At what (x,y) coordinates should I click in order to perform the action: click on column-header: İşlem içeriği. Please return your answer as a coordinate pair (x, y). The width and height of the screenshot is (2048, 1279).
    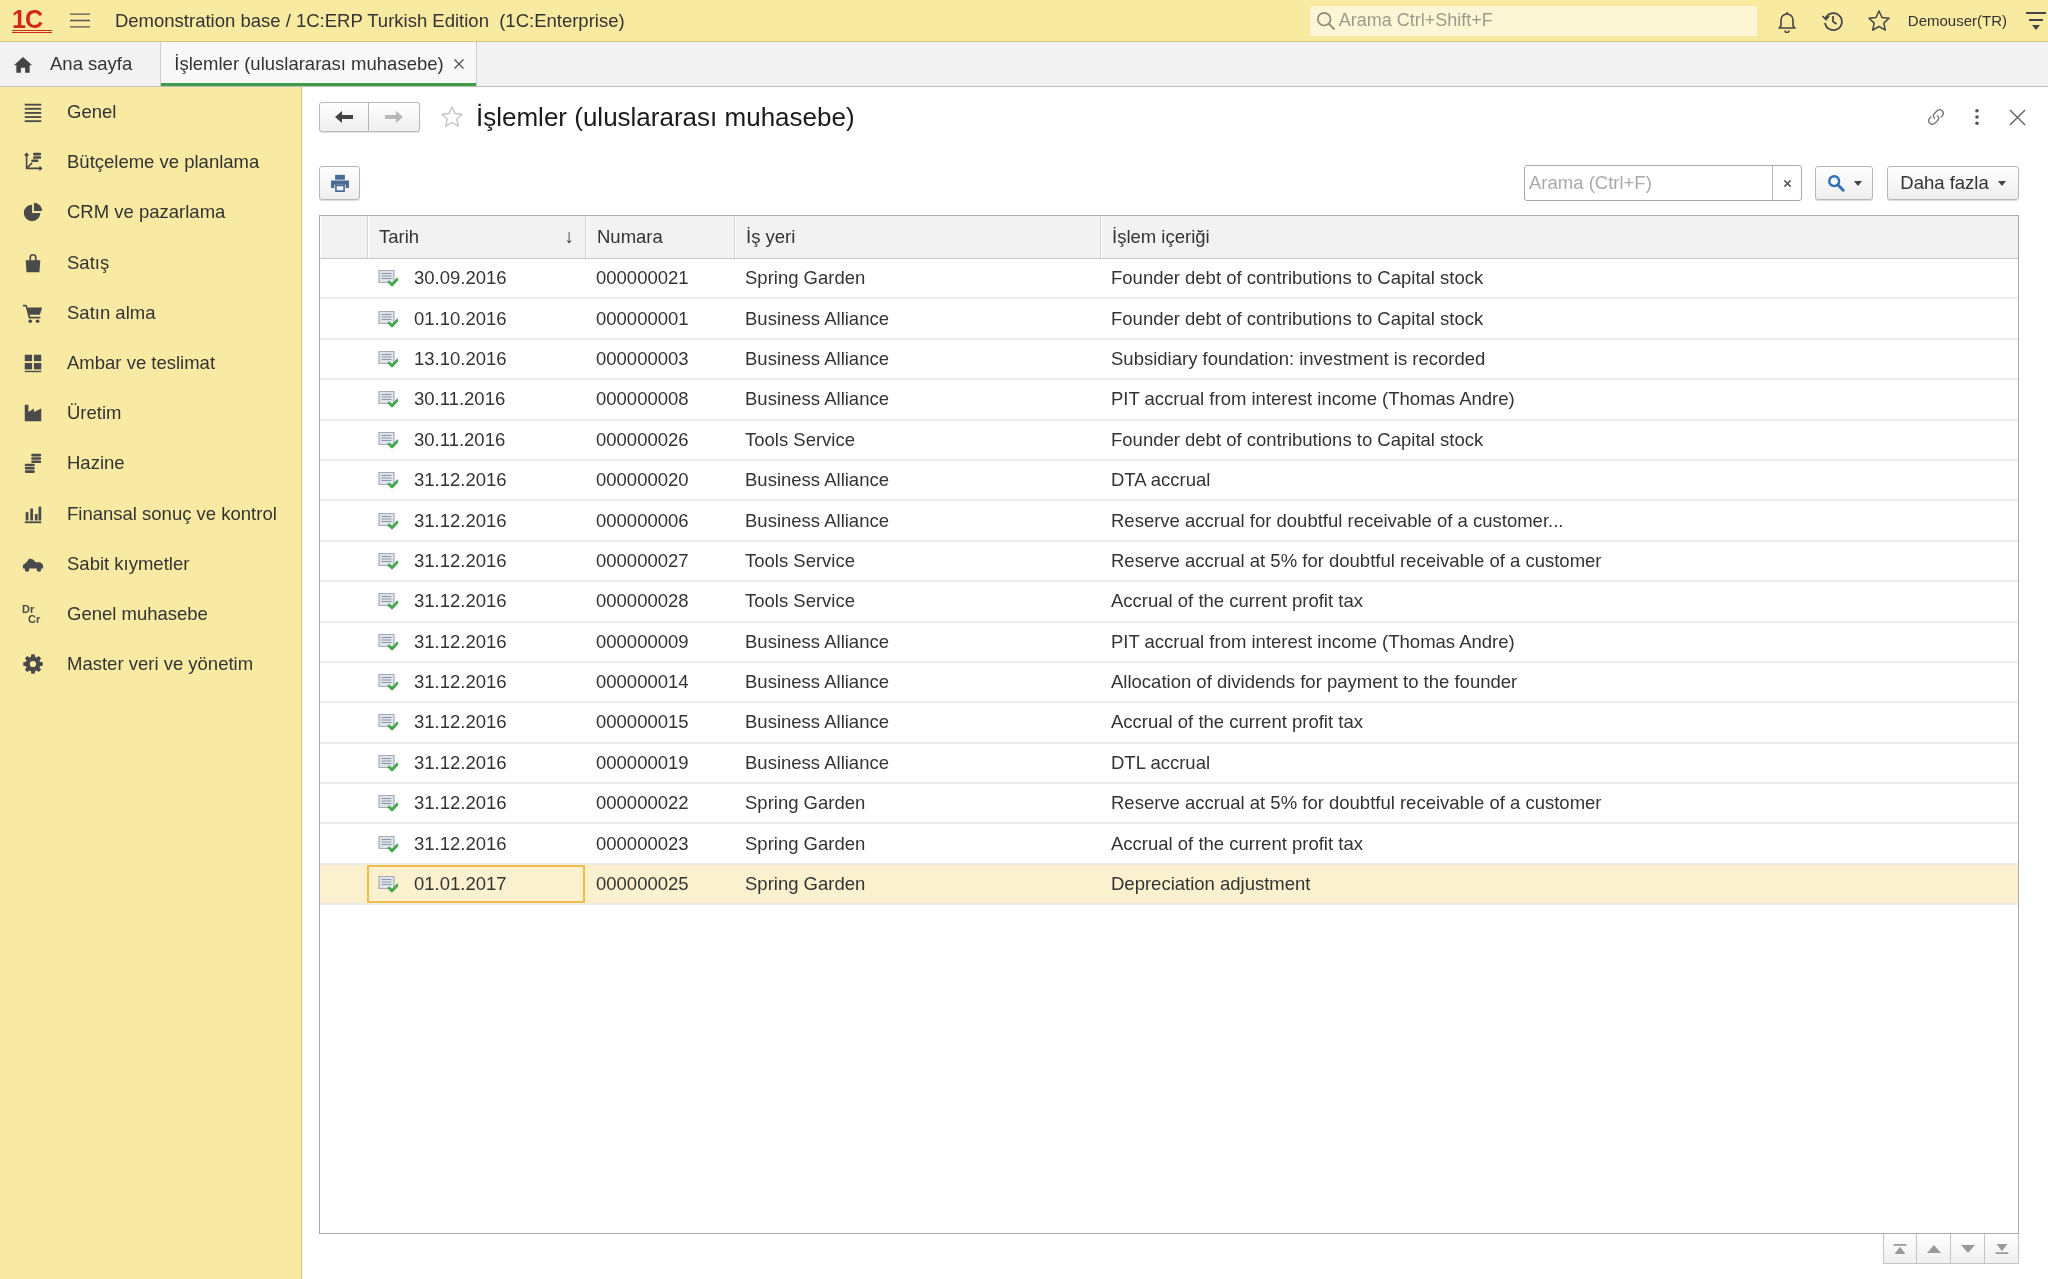
    Looking at the image, I should click on (1559, 237).